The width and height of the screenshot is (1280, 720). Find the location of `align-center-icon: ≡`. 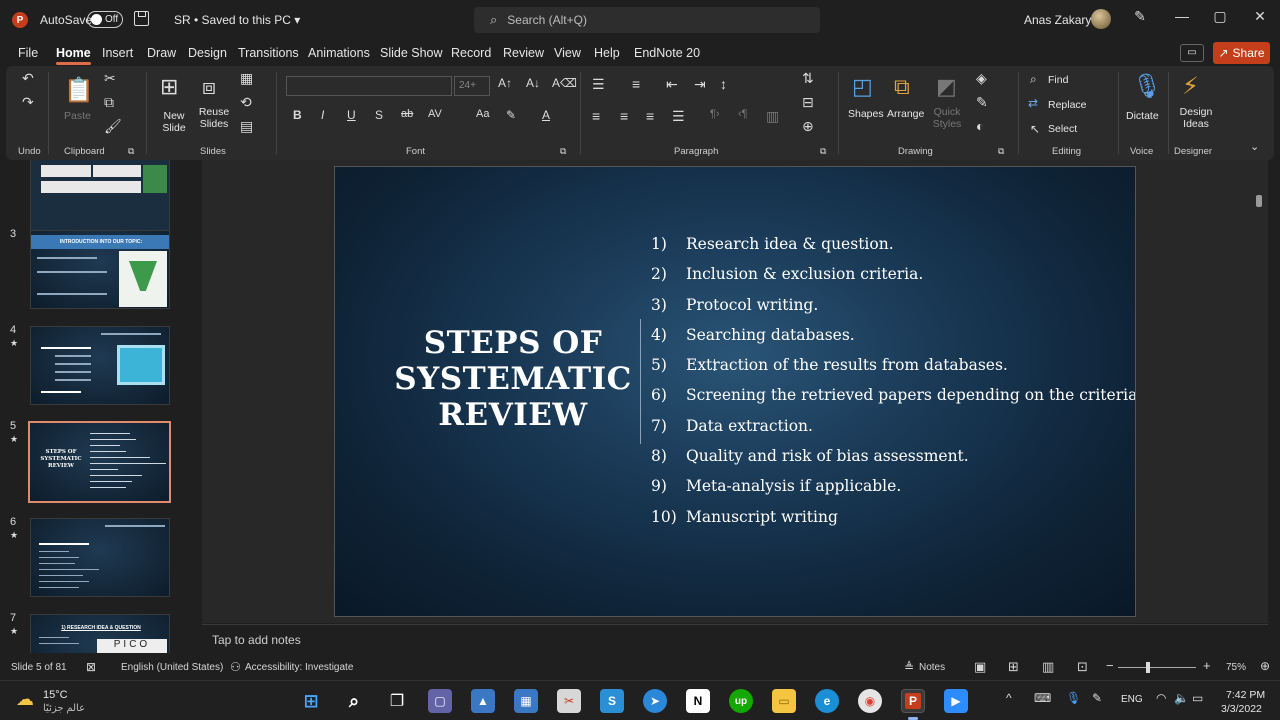

align-center-icon: ≡ is located at coordinates (624, 116).